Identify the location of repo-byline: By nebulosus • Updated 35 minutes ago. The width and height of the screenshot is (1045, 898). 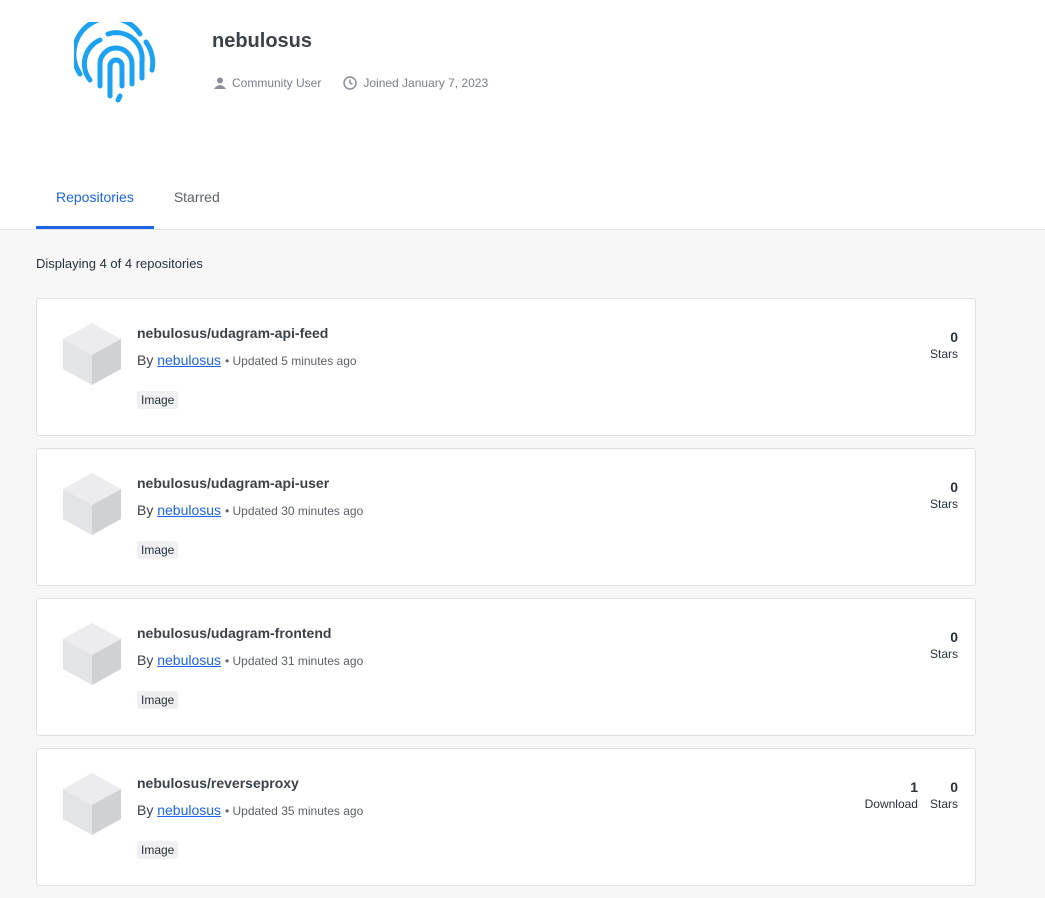
(250, 810).